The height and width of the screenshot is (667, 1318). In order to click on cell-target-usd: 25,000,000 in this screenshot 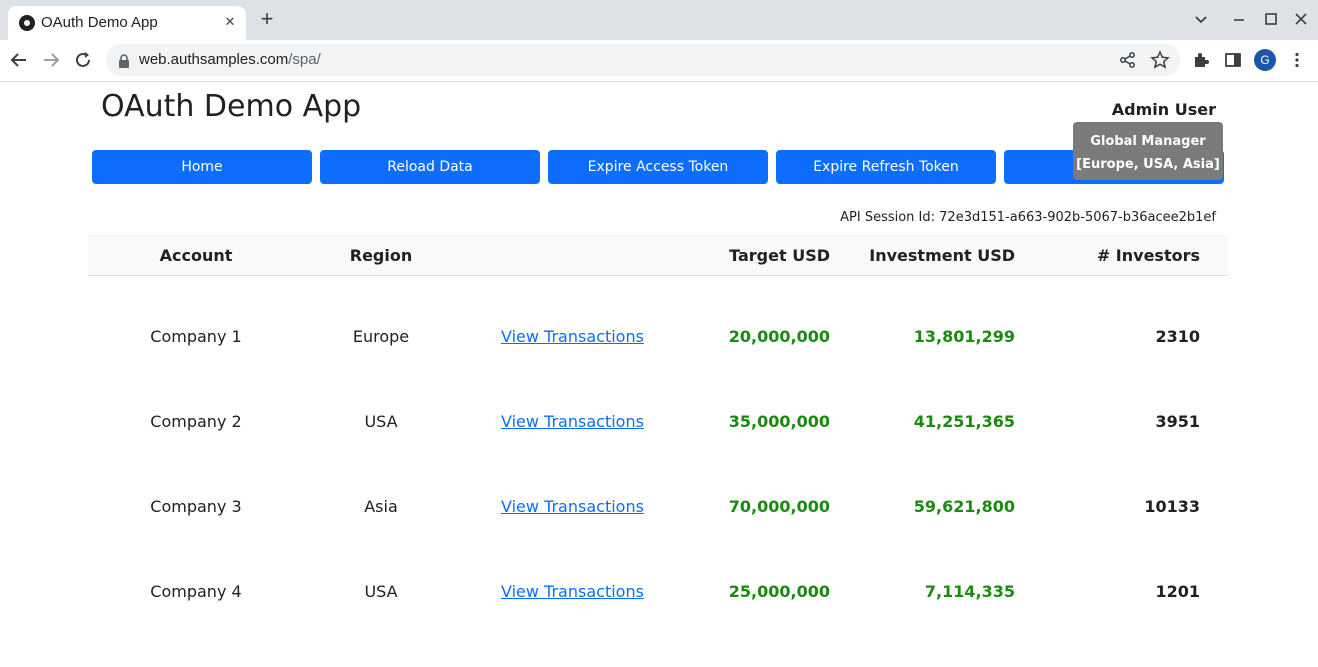, I will do `click(779, 591)`.